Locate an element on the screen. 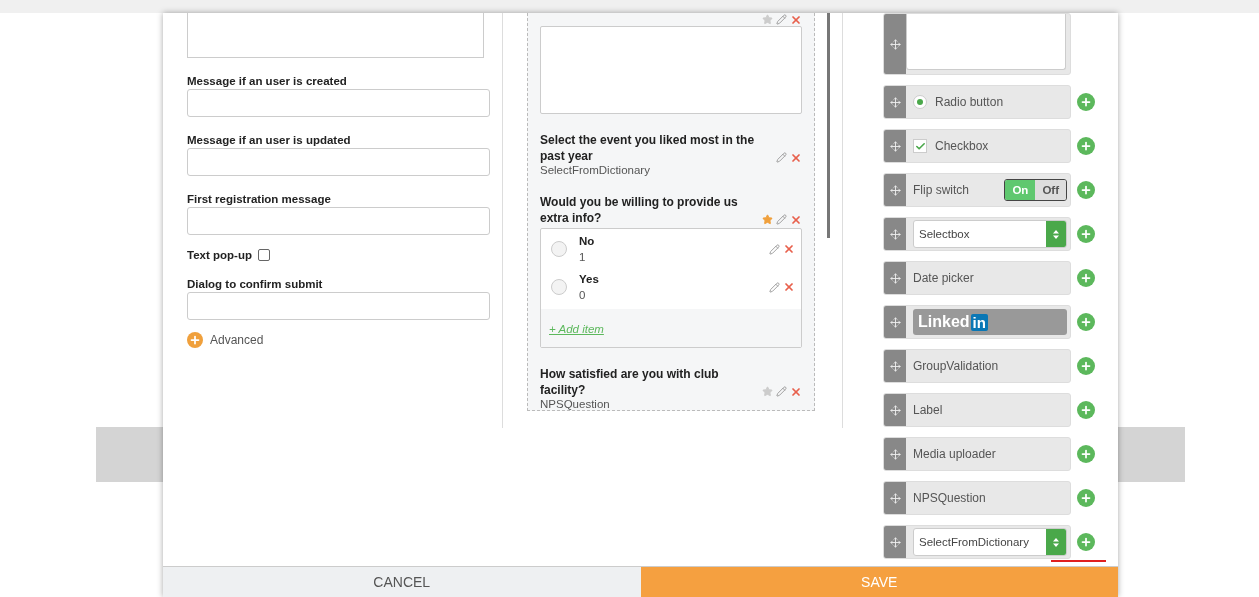  field-label: Message if an user is updated is located at coordinates (269, 140).